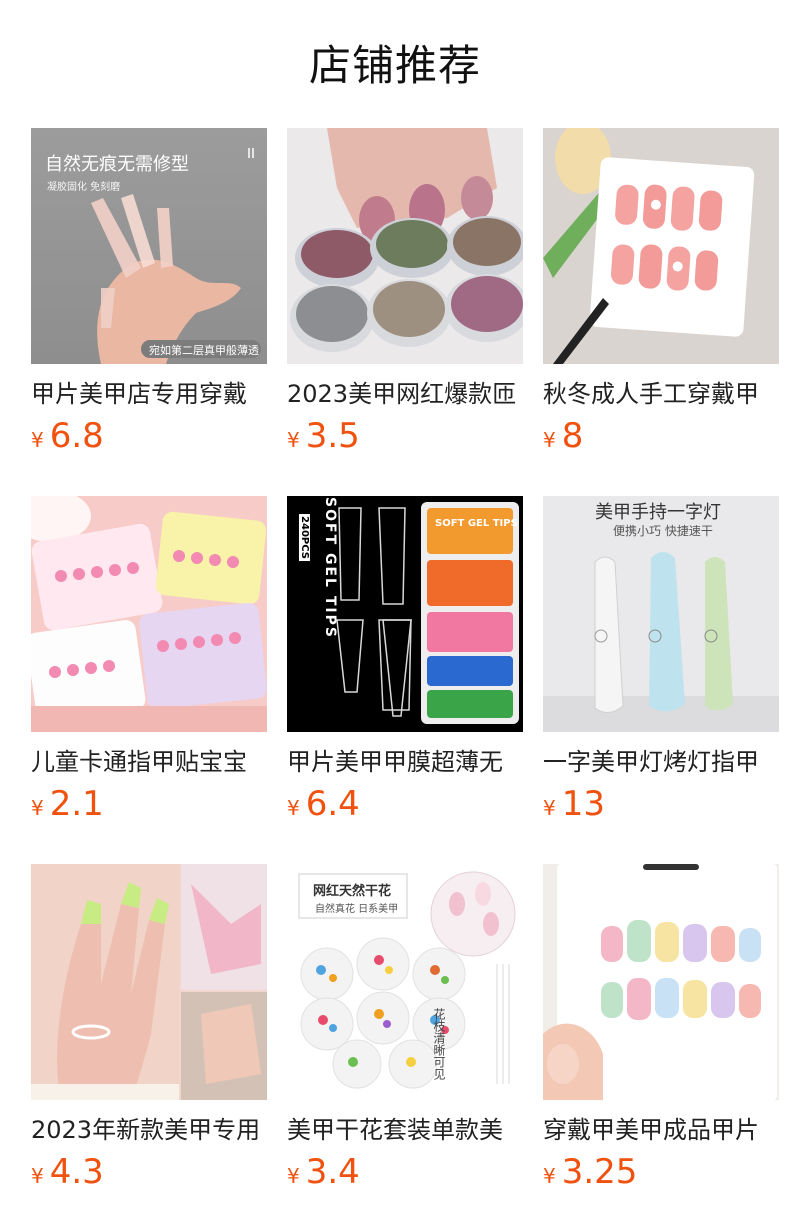 This screenshot has width=790, height=1232. Describe the element at coordinates (117, 164) in the screenshot. I see `image-headline: 自然无痕无需修型` at that location.